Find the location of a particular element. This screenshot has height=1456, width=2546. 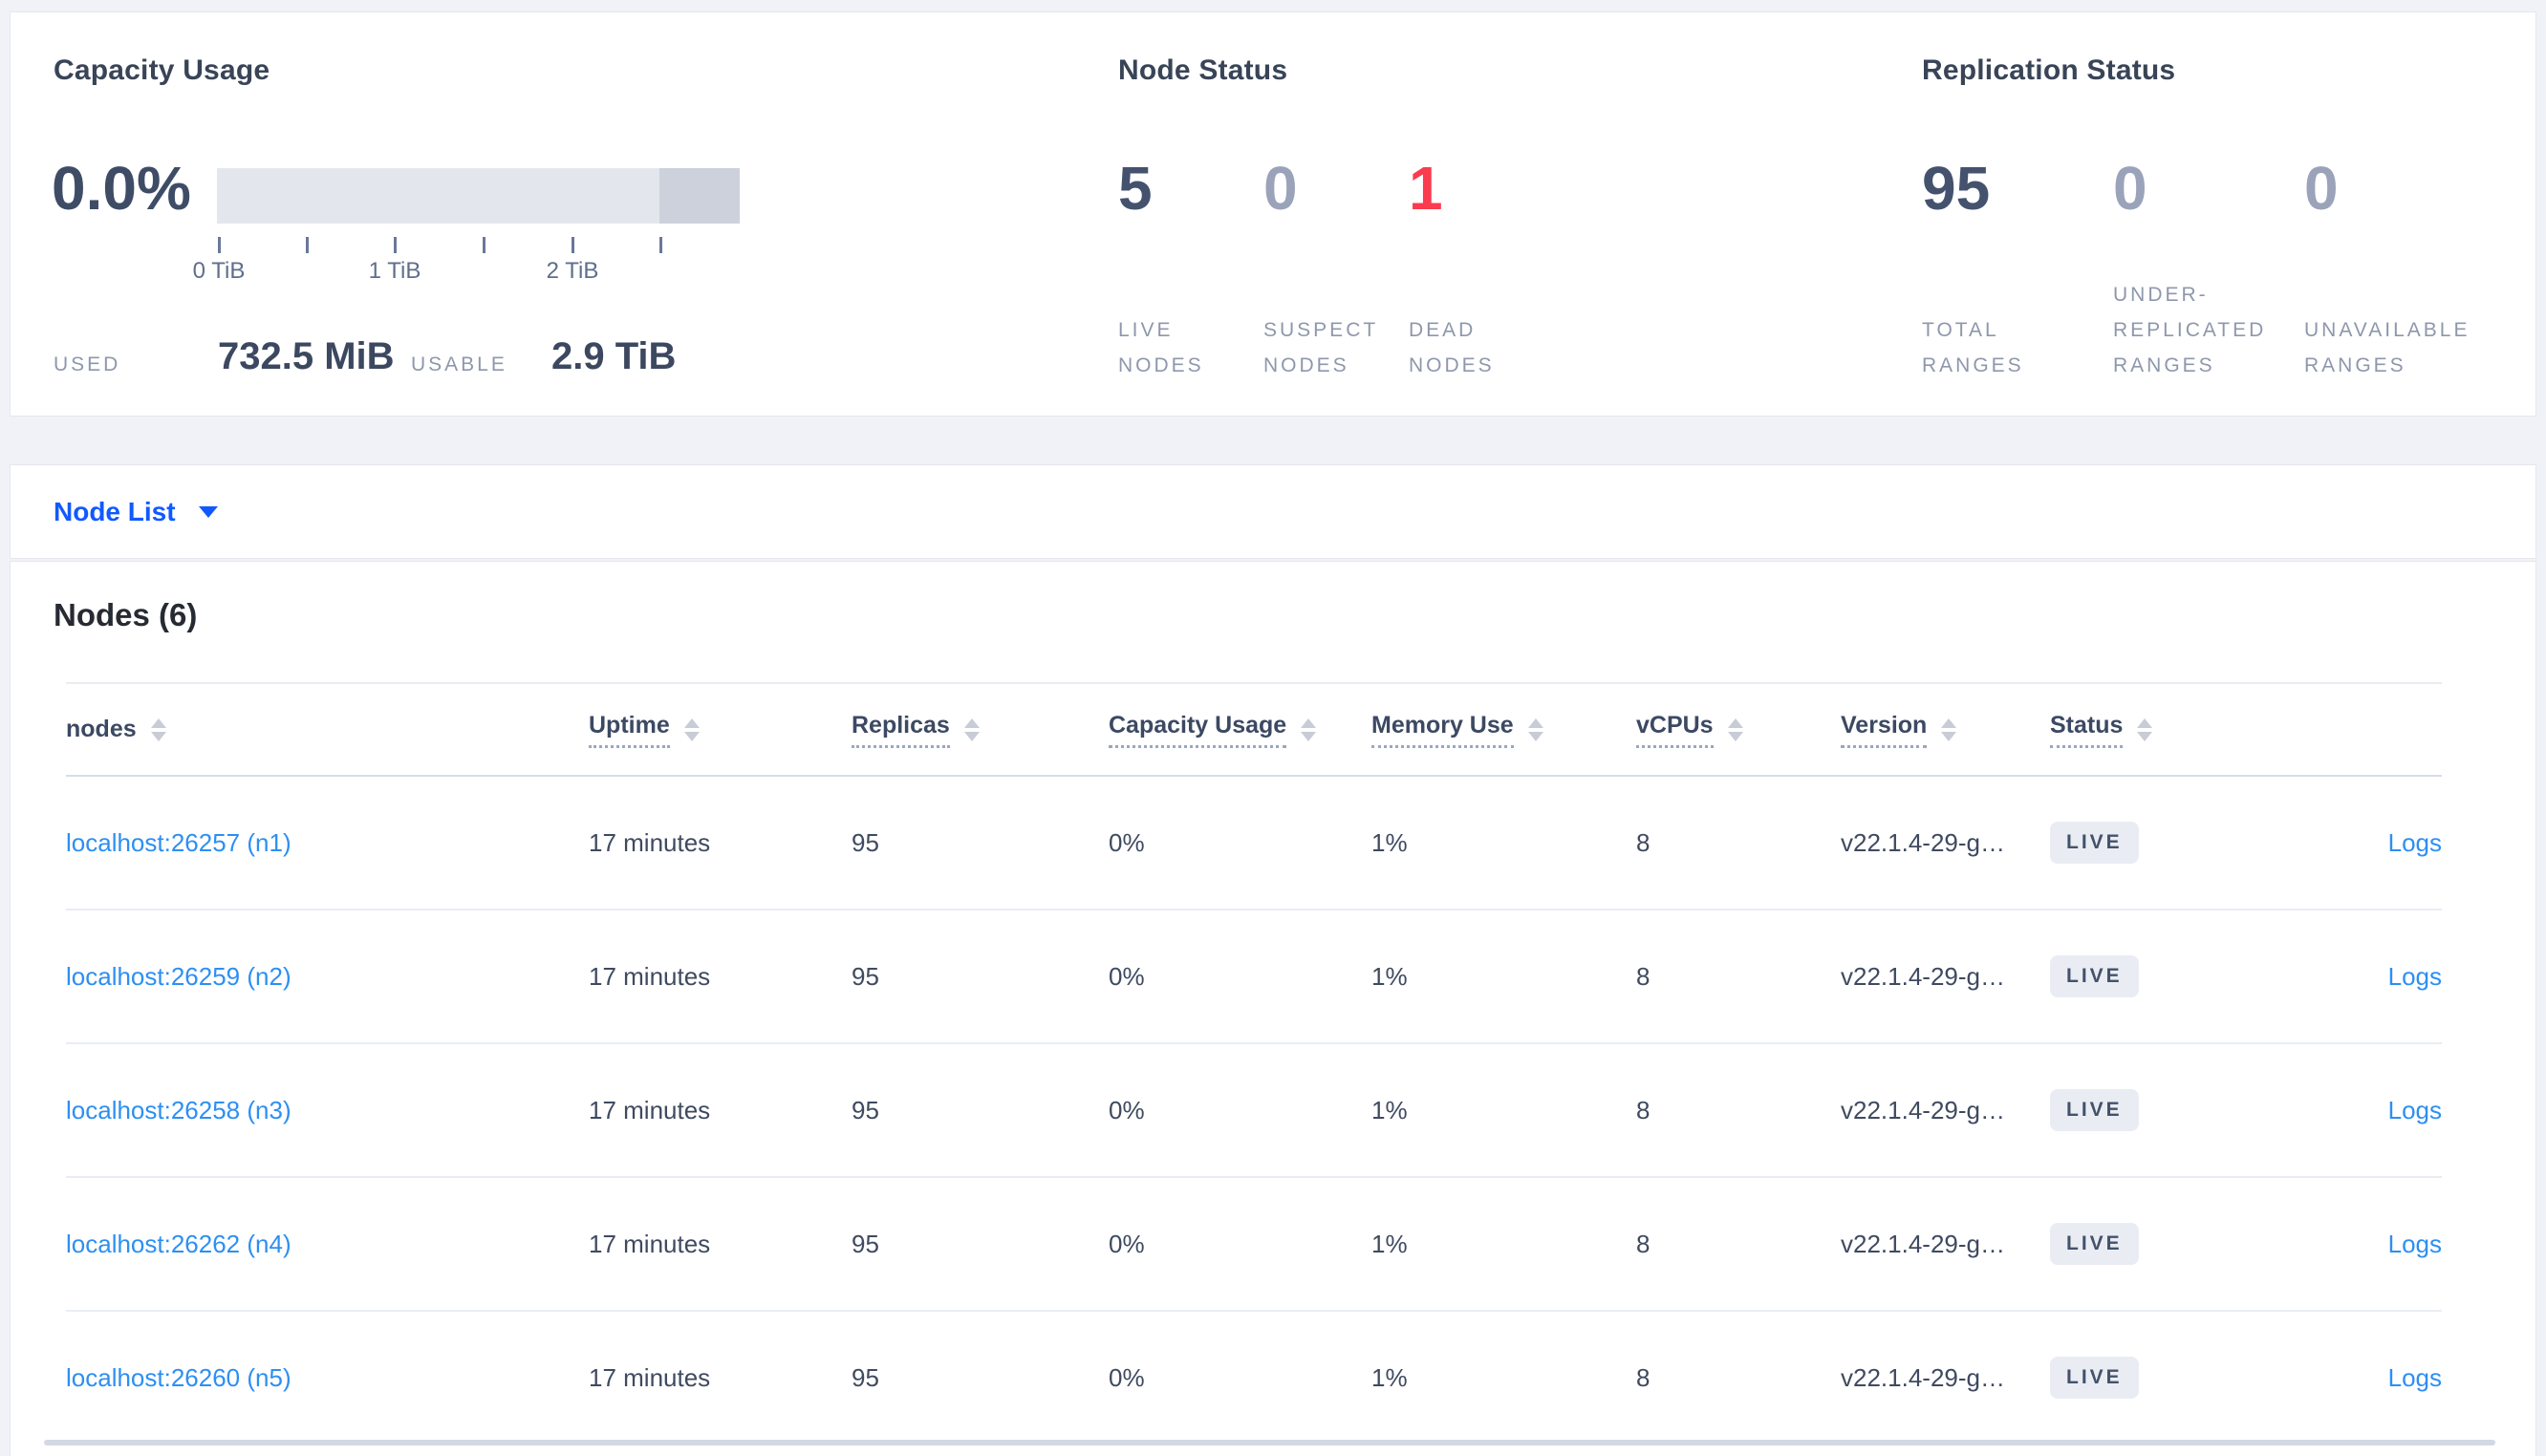

column-label-version: Version is located at coordinates (1884, 730).